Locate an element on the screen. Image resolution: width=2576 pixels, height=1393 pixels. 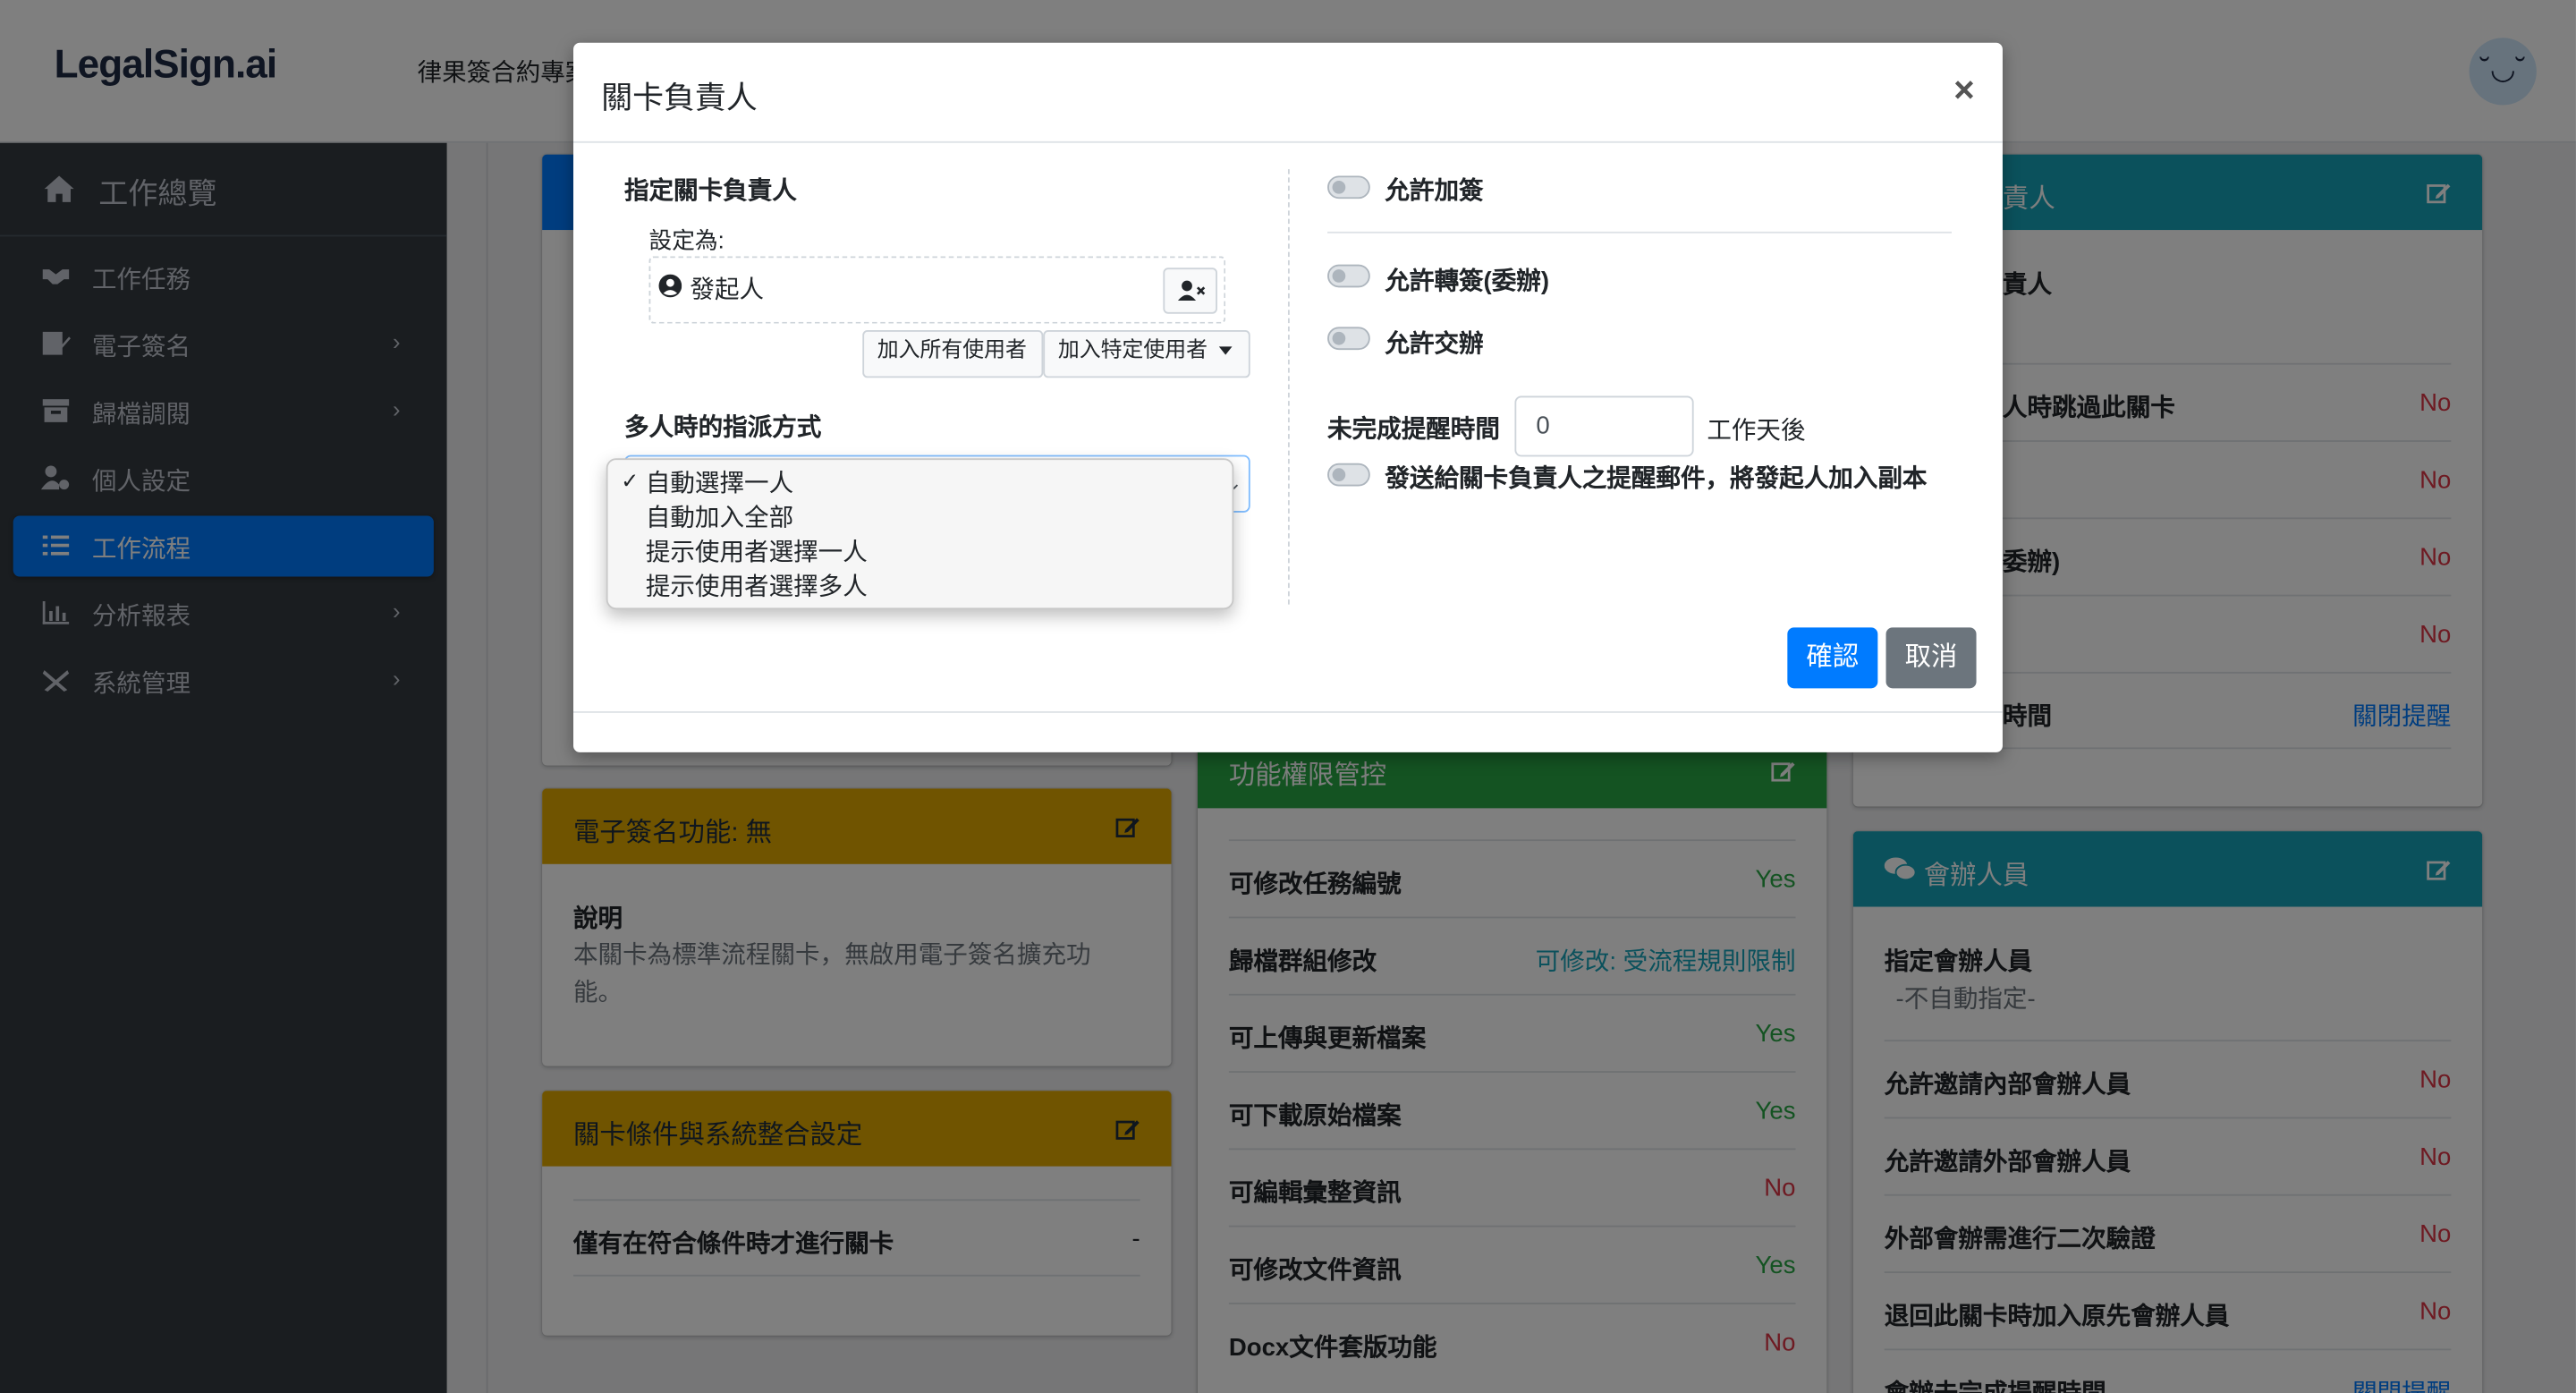
modal-header: 關卡負責人 × is located at coordinates (1288, 93).